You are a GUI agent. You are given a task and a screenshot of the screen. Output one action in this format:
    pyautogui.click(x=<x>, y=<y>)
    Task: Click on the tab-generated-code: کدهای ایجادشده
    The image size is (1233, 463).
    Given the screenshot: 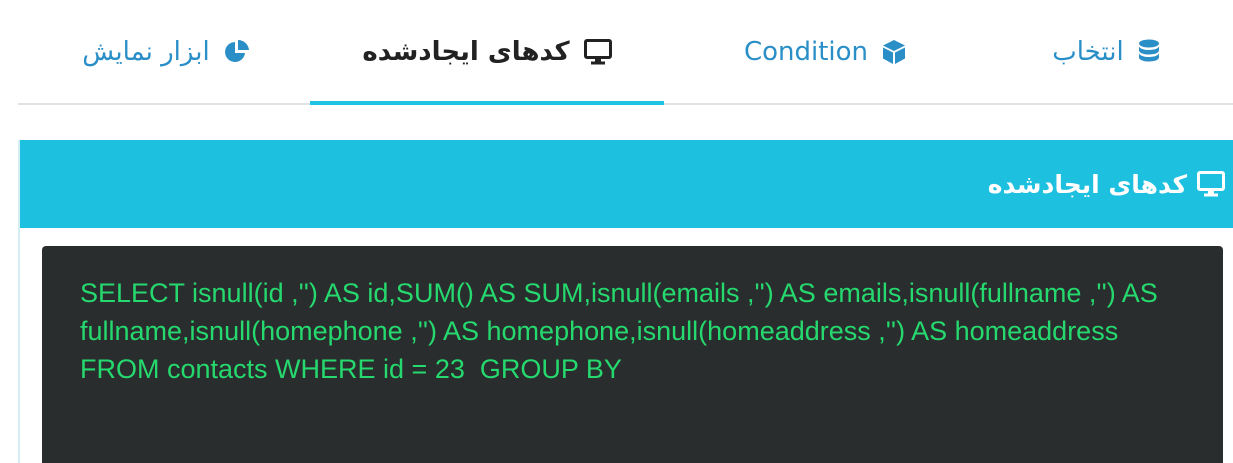 What is the action you would take?
    pyautogui.click(x=487, y=52)
    